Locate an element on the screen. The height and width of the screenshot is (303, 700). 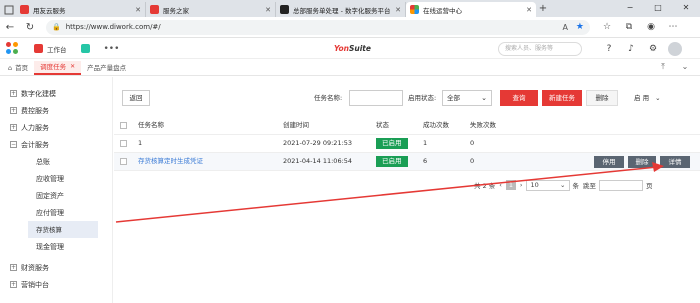
back-arrow-icon: ← is located at coordinates (10, 27).